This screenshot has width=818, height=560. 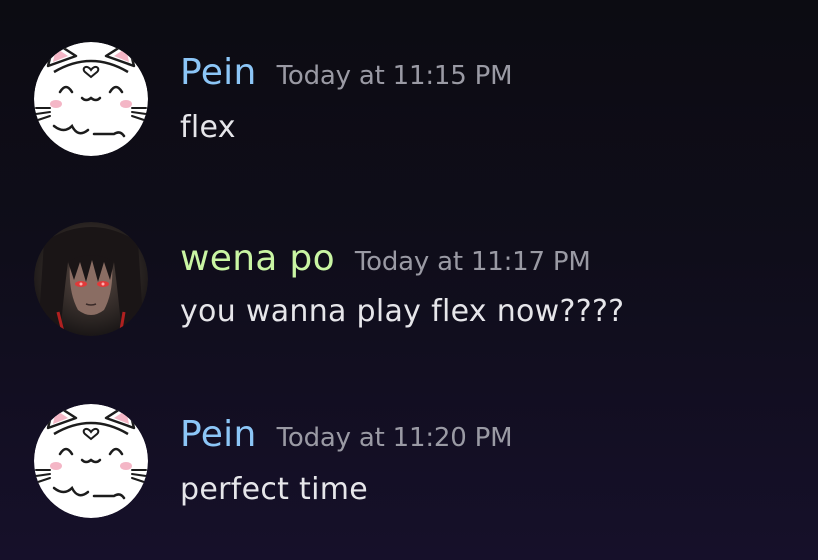 I want to click on message-timestamp: Today at 11:15 PM, so click(x=394, y=76).